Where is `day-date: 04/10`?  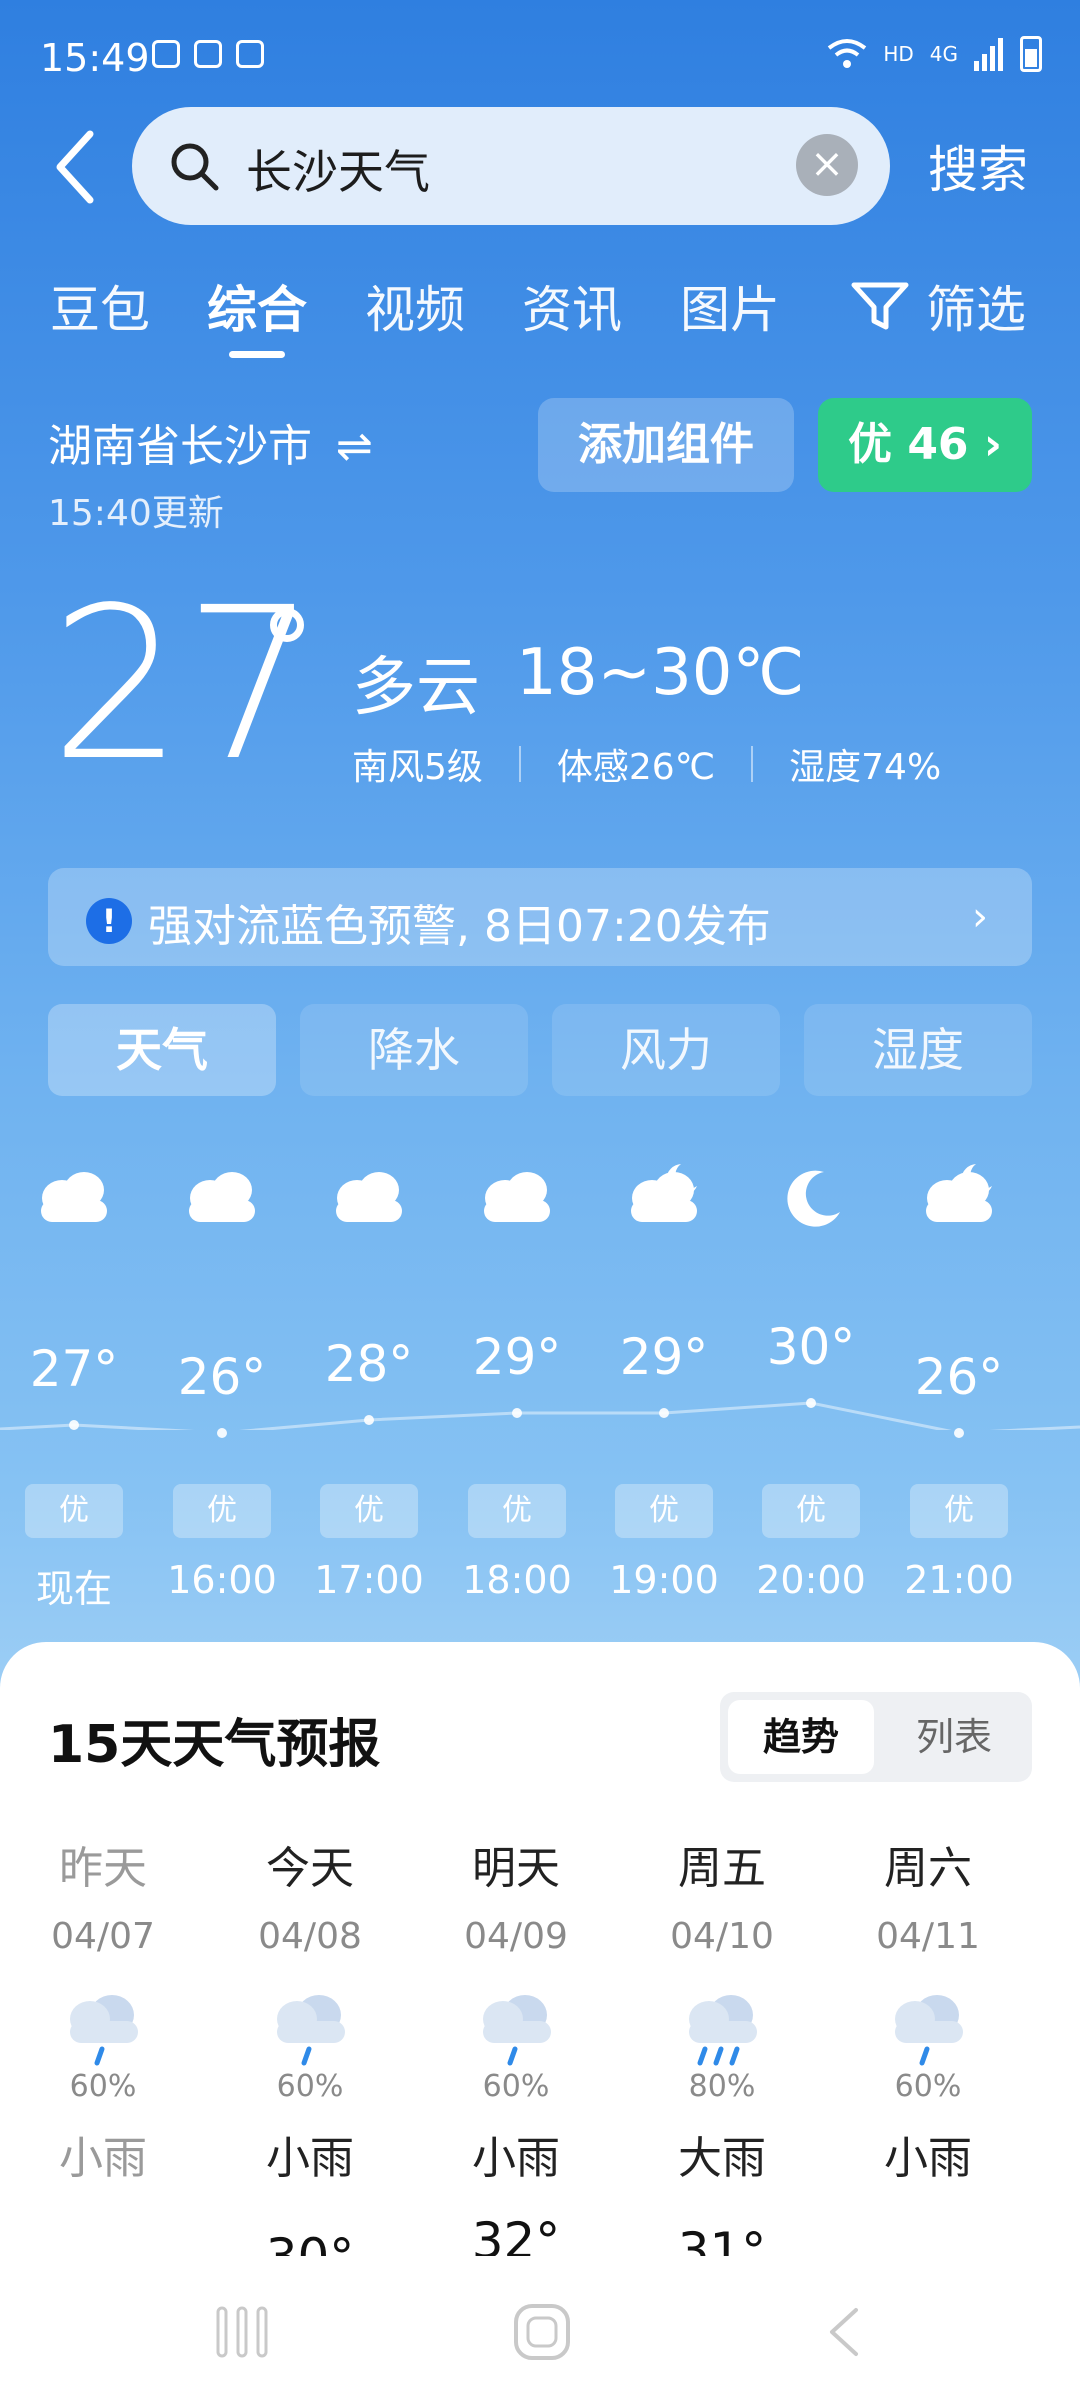
day-date: 04/10 is located at coordinates (722, 1936).